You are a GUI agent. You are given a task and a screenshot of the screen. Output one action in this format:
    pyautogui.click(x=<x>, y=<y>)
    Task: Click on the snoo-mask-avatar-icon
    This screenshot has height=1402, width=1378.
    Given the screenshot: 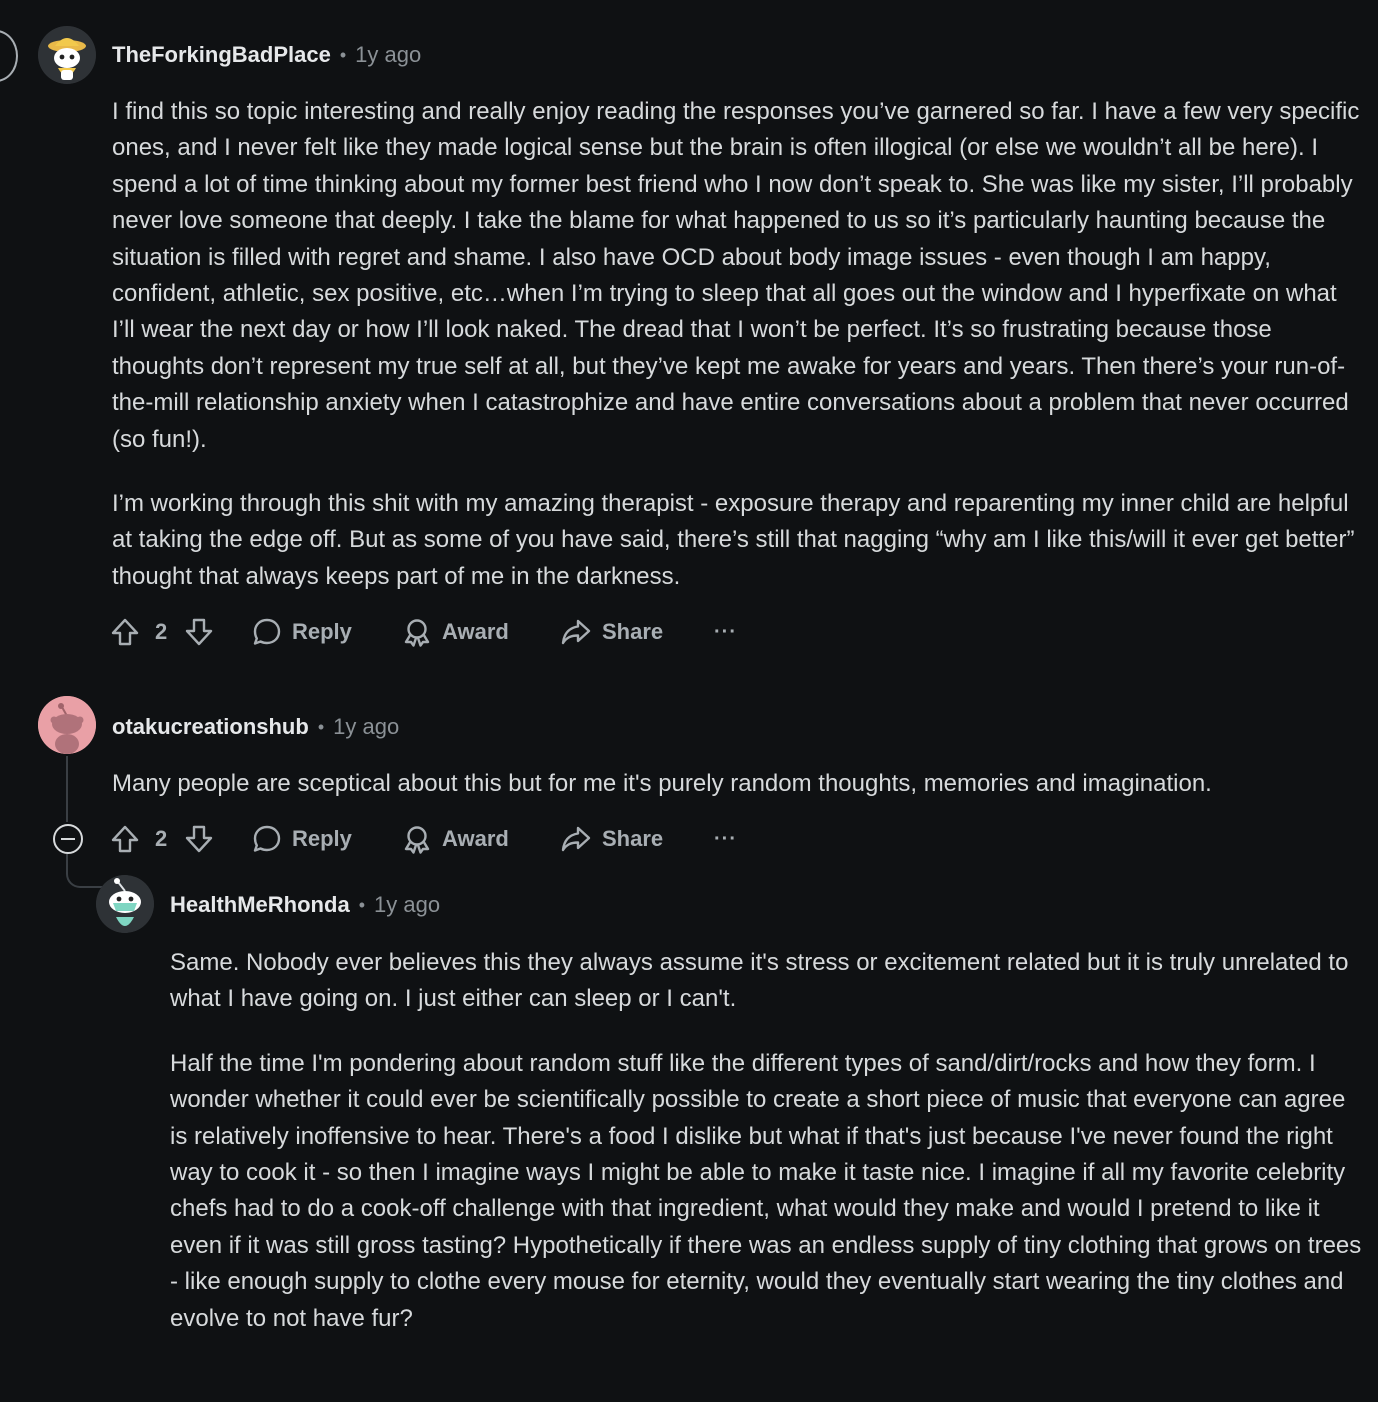 What is the action you would take?
    pyautogui.click(x=125, y=904)
    